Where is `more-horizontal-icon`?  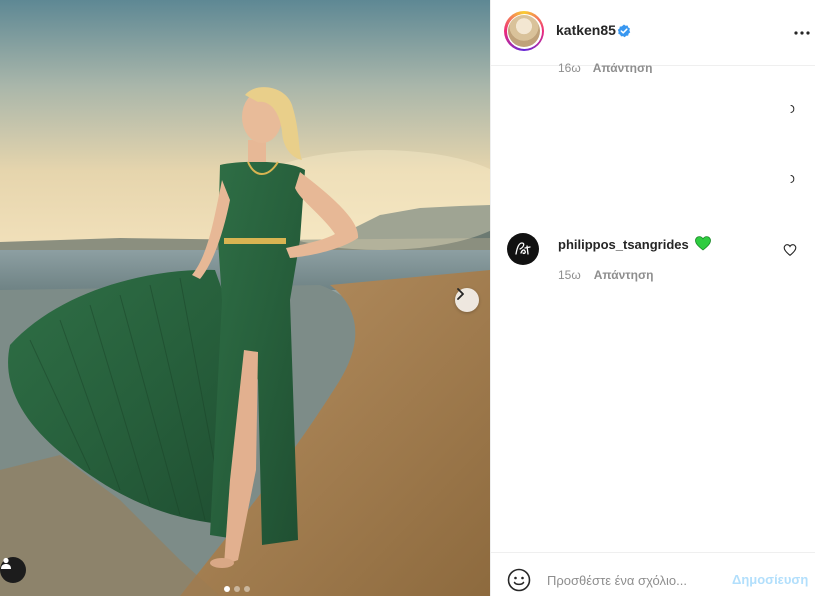 more-horizontal-icon is located at coordinates (802, 33).